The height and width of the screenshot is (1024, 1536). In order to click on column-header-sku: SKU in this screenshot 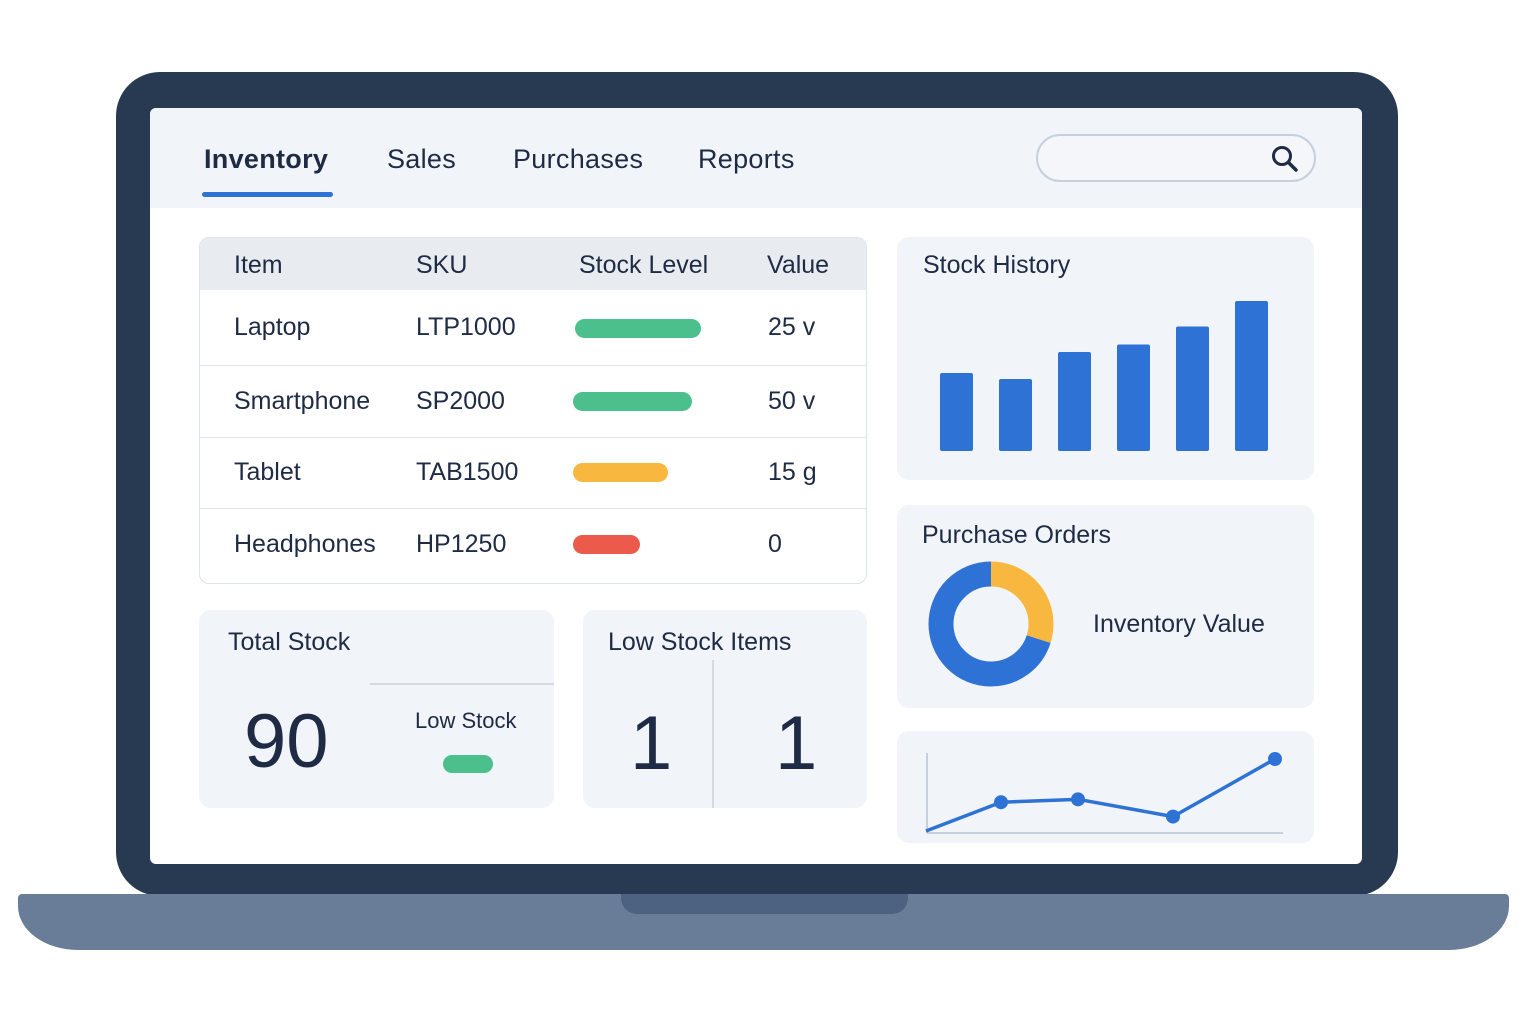, I will do `click(441, 265)`.